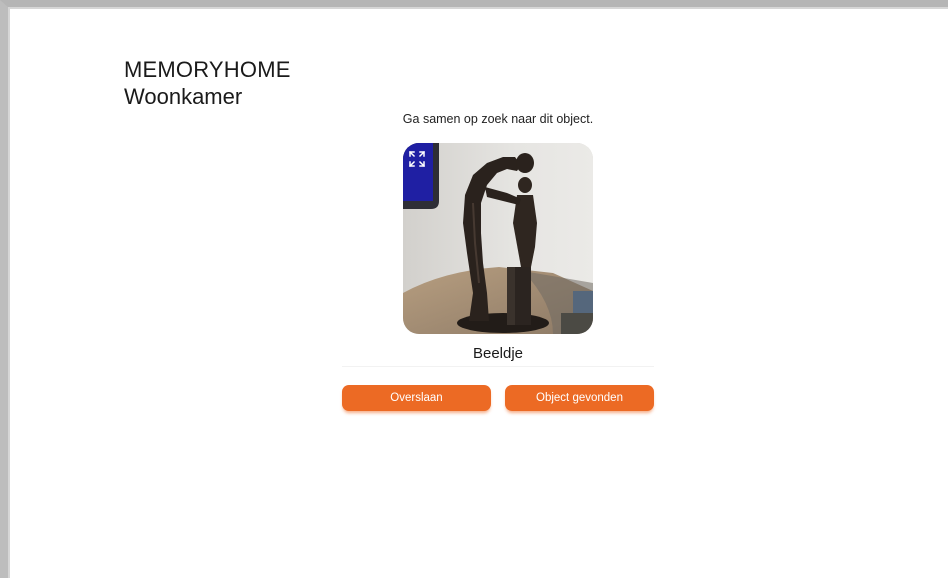 The height and width of the screenshot is (578, 948). I want to click on app-title: MEMORYHOME, so click(207, 69).